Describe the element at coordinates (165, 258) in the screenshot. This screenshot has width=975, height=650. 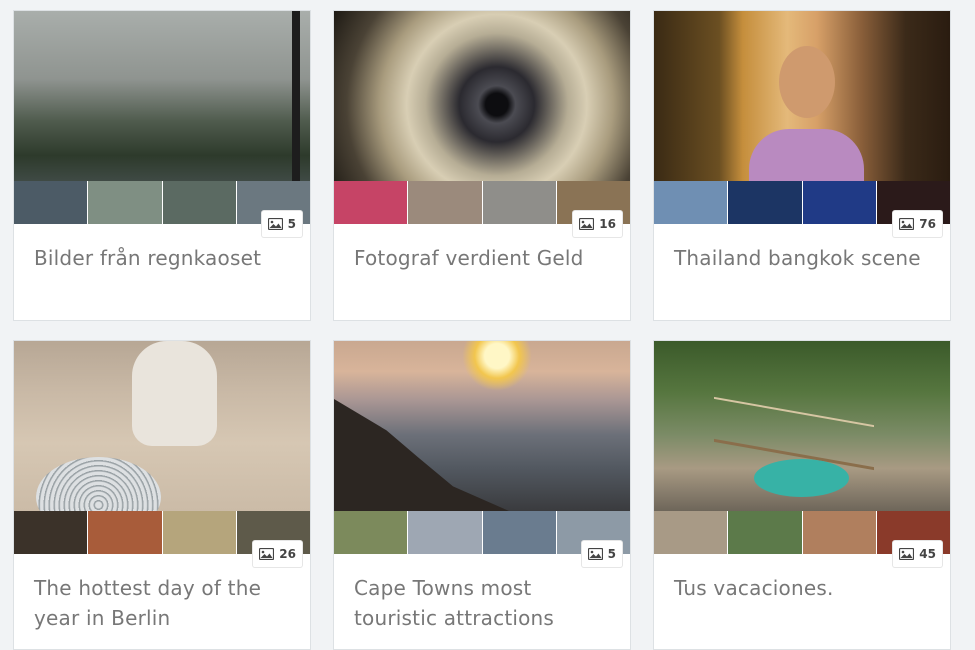
I see `album-title: Bilder från regnkaoset` at that location.